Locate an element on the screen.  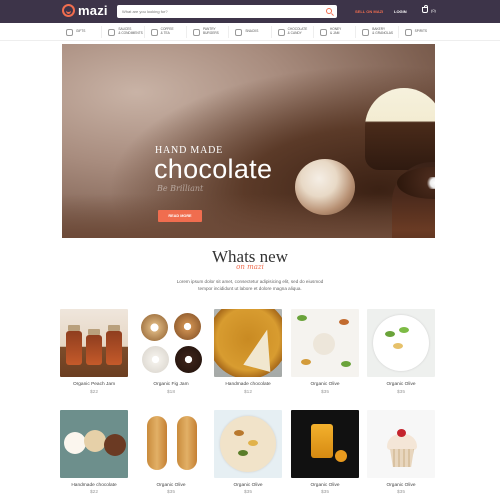
logo-icon is located at coordinates (68, 10).